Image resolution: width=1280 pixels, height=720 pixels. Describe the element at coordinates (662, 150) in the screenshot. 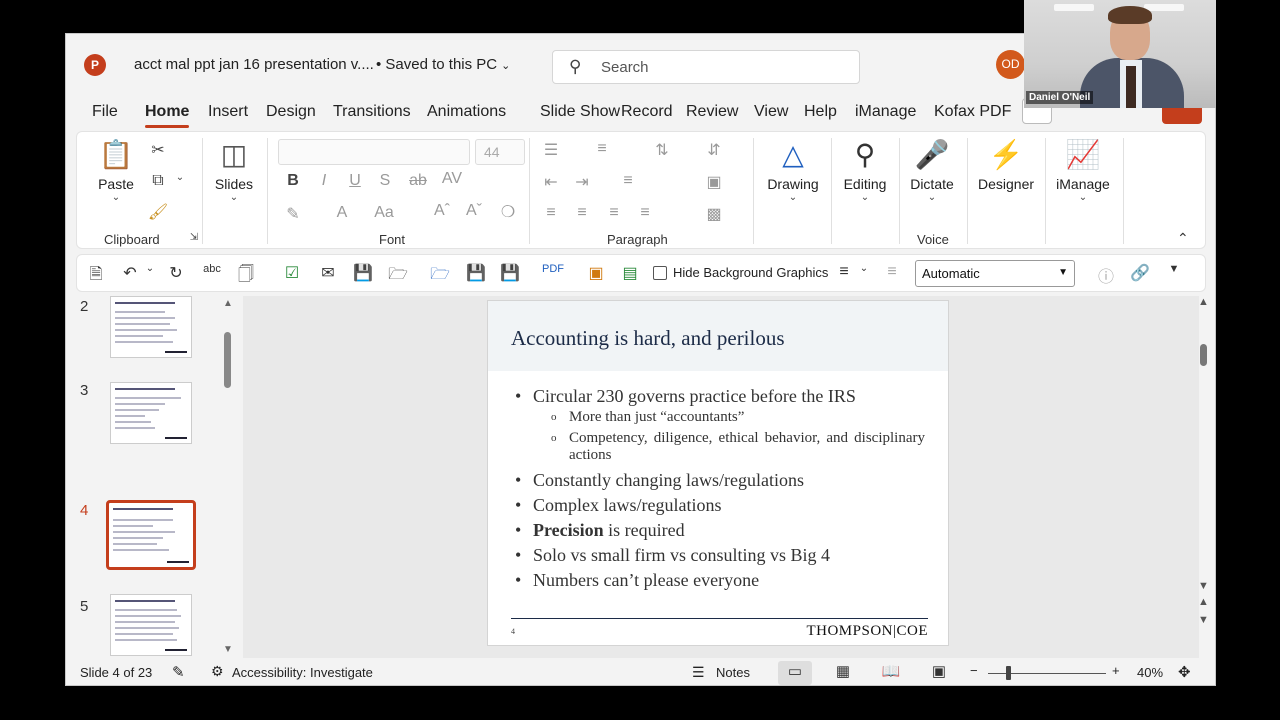

I see `line-spacing-icon: ⇅` at that location.